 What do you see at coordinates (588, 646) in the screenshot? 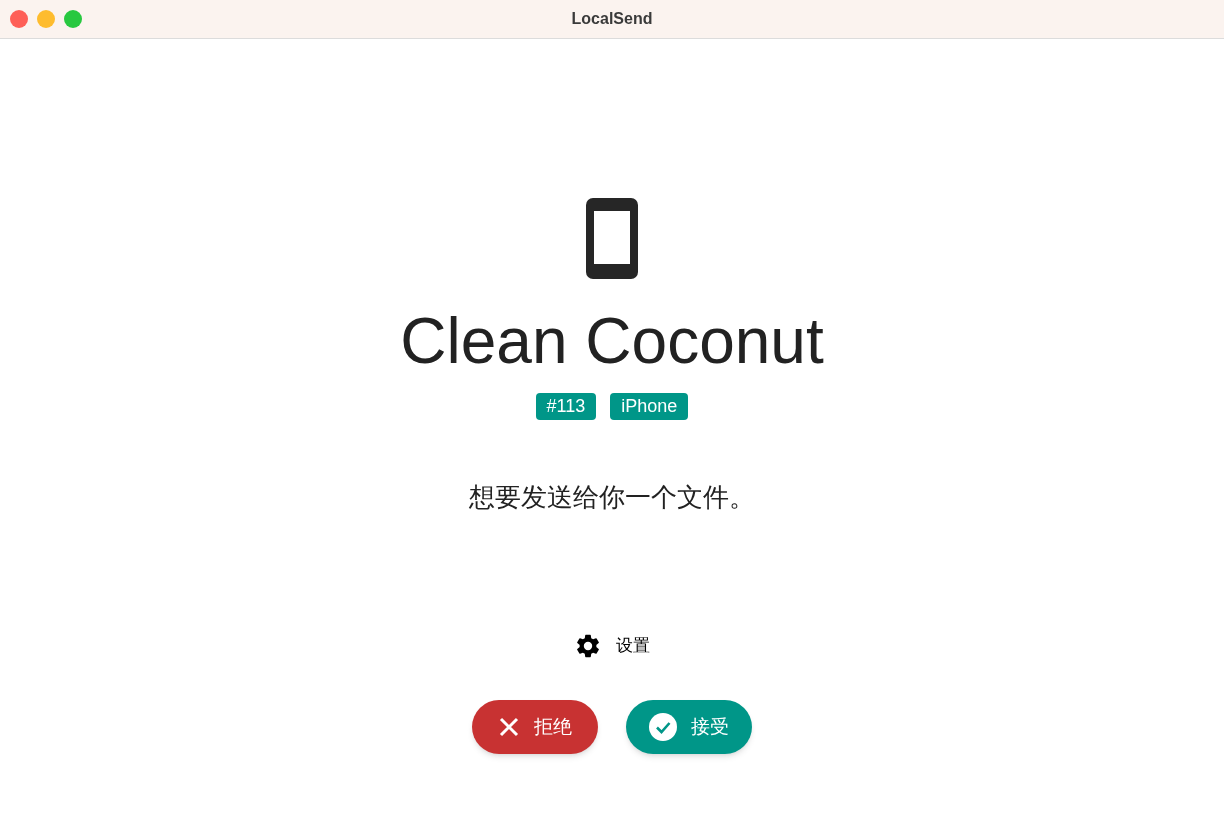
I see `settings-icon` at bounding box center [588, 646].